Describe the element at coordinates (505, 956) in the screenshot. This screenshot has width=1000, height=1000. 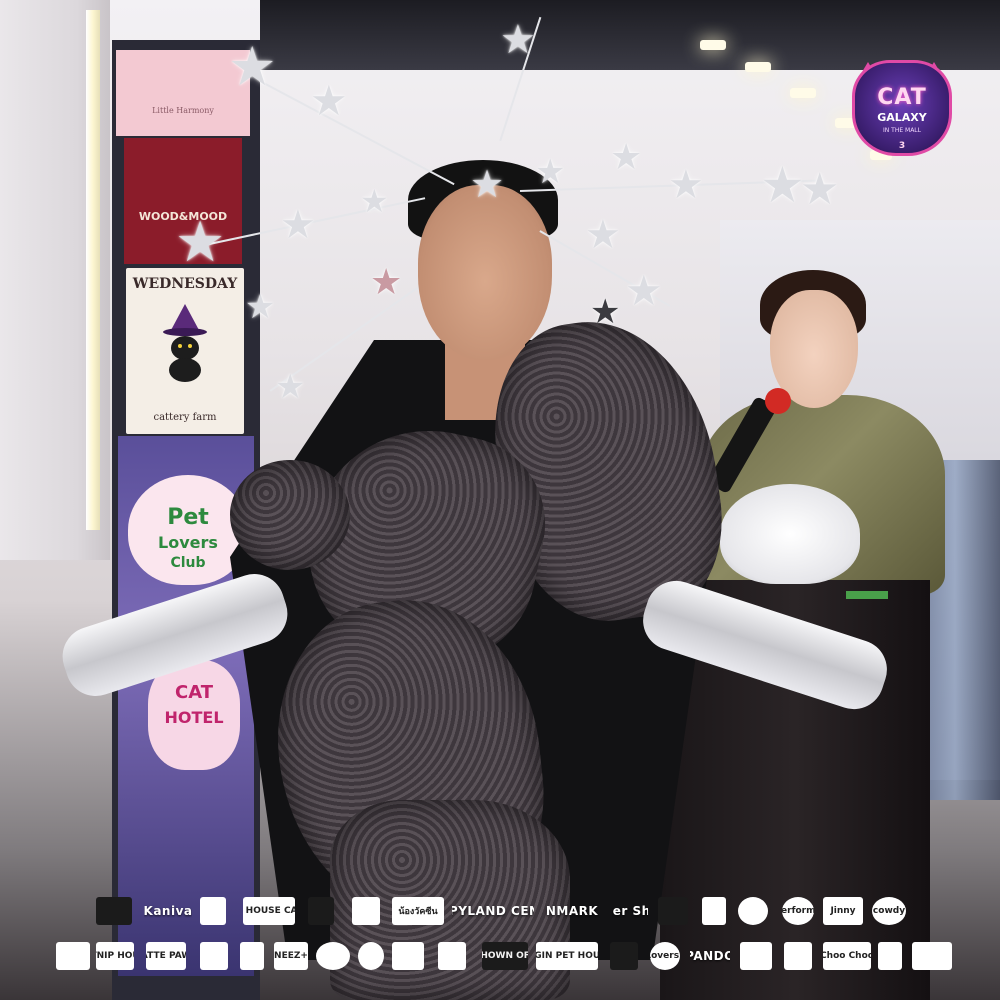
I see `sponsor-logo: SHOWN OFF` at that location.